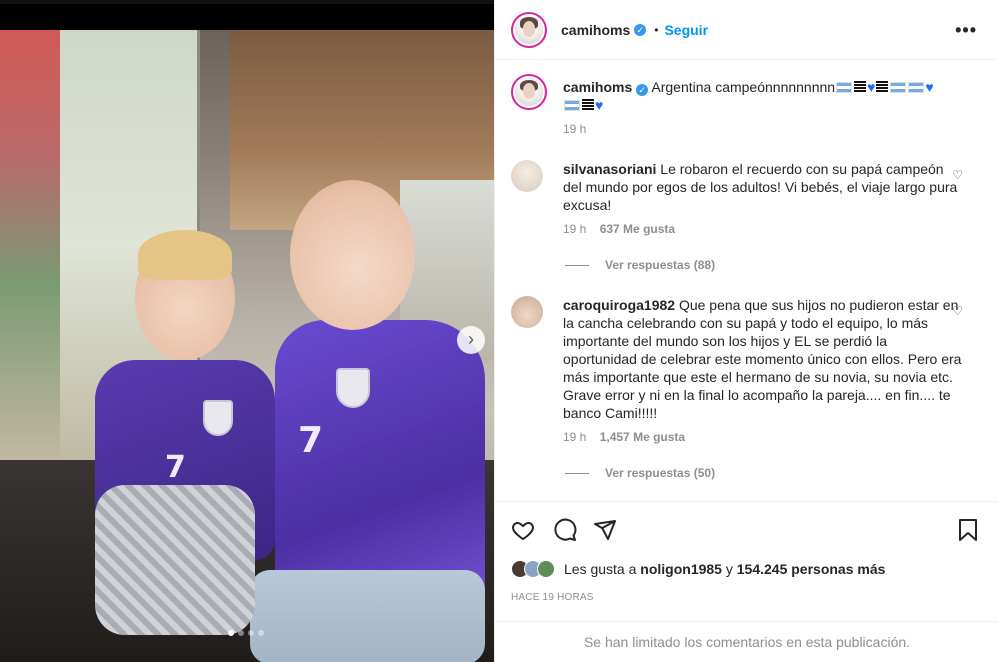 The image size is (998, 662). I want to click on more-options-icon: •••, so click(966, 30).